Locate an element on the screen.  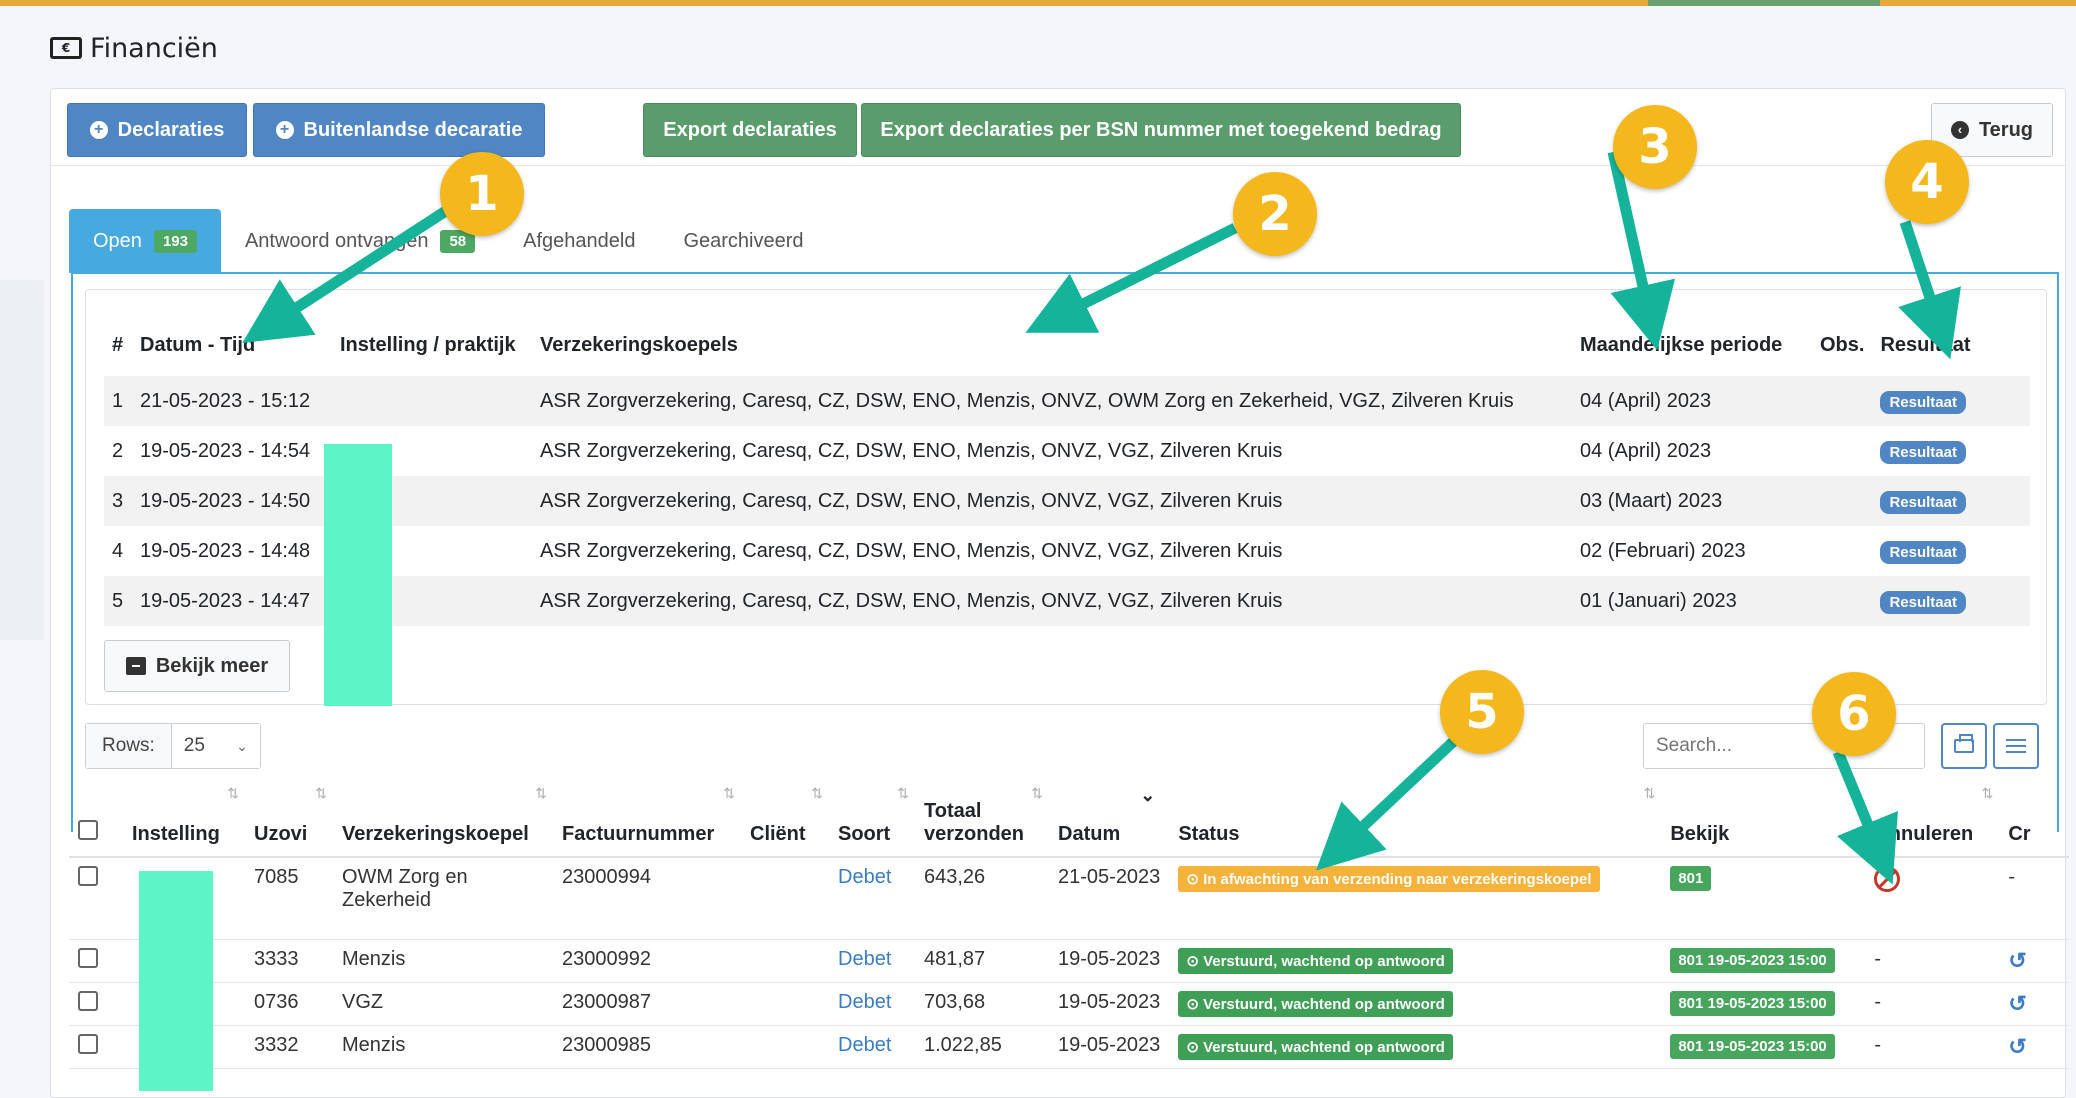
annotation-marker-4: 4 is located at coordinates (1927, 182).